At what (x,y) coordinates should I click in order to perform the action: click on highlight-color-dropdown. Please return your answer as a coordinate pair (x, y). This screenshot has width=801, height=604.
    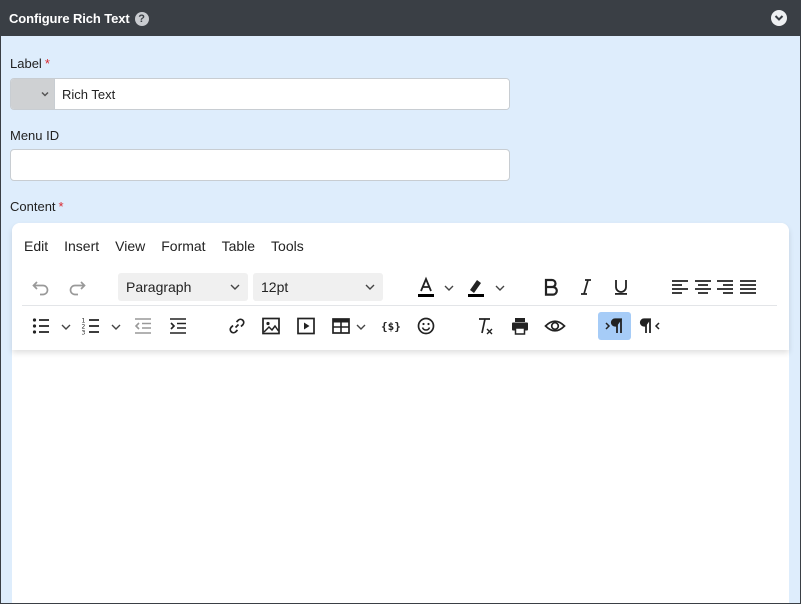
    Looking at the image, I should click on (500, 288).